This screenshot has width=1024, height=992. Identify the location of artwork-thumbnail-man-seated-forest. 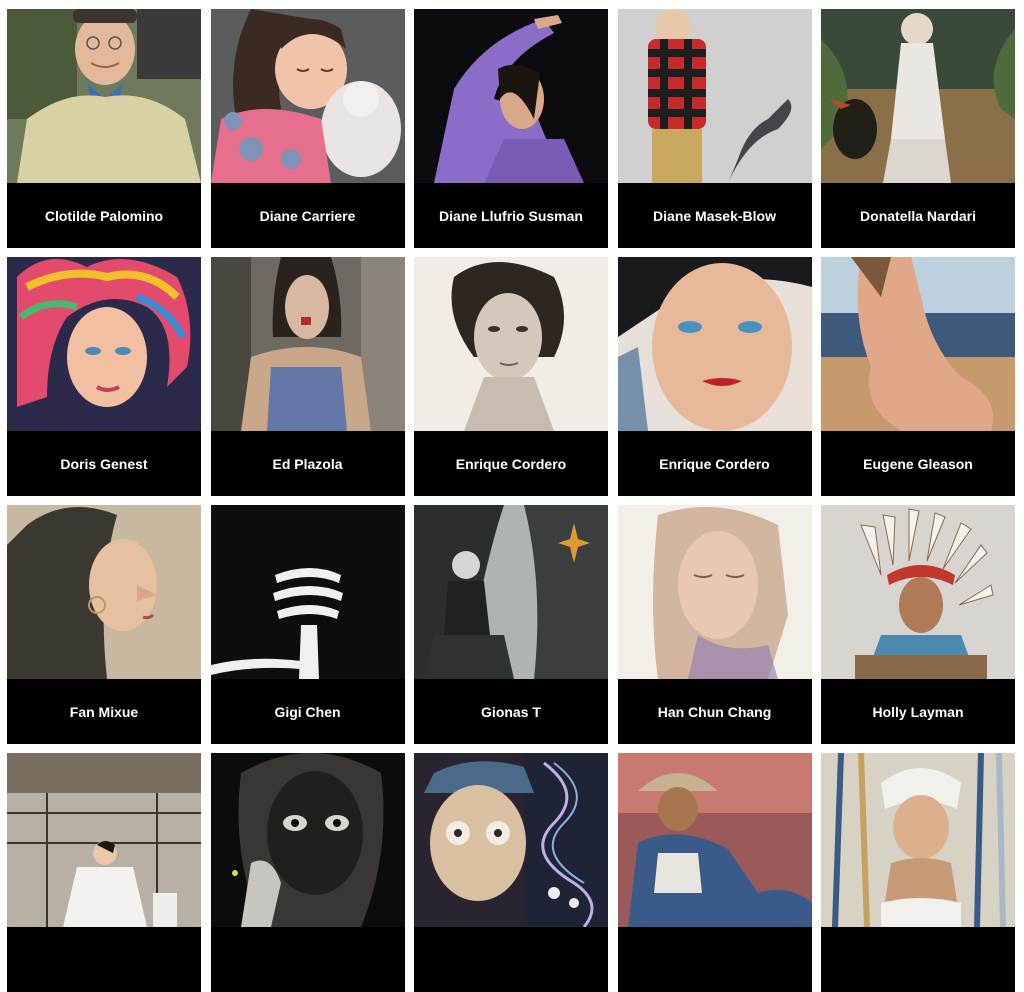
(511, 592).